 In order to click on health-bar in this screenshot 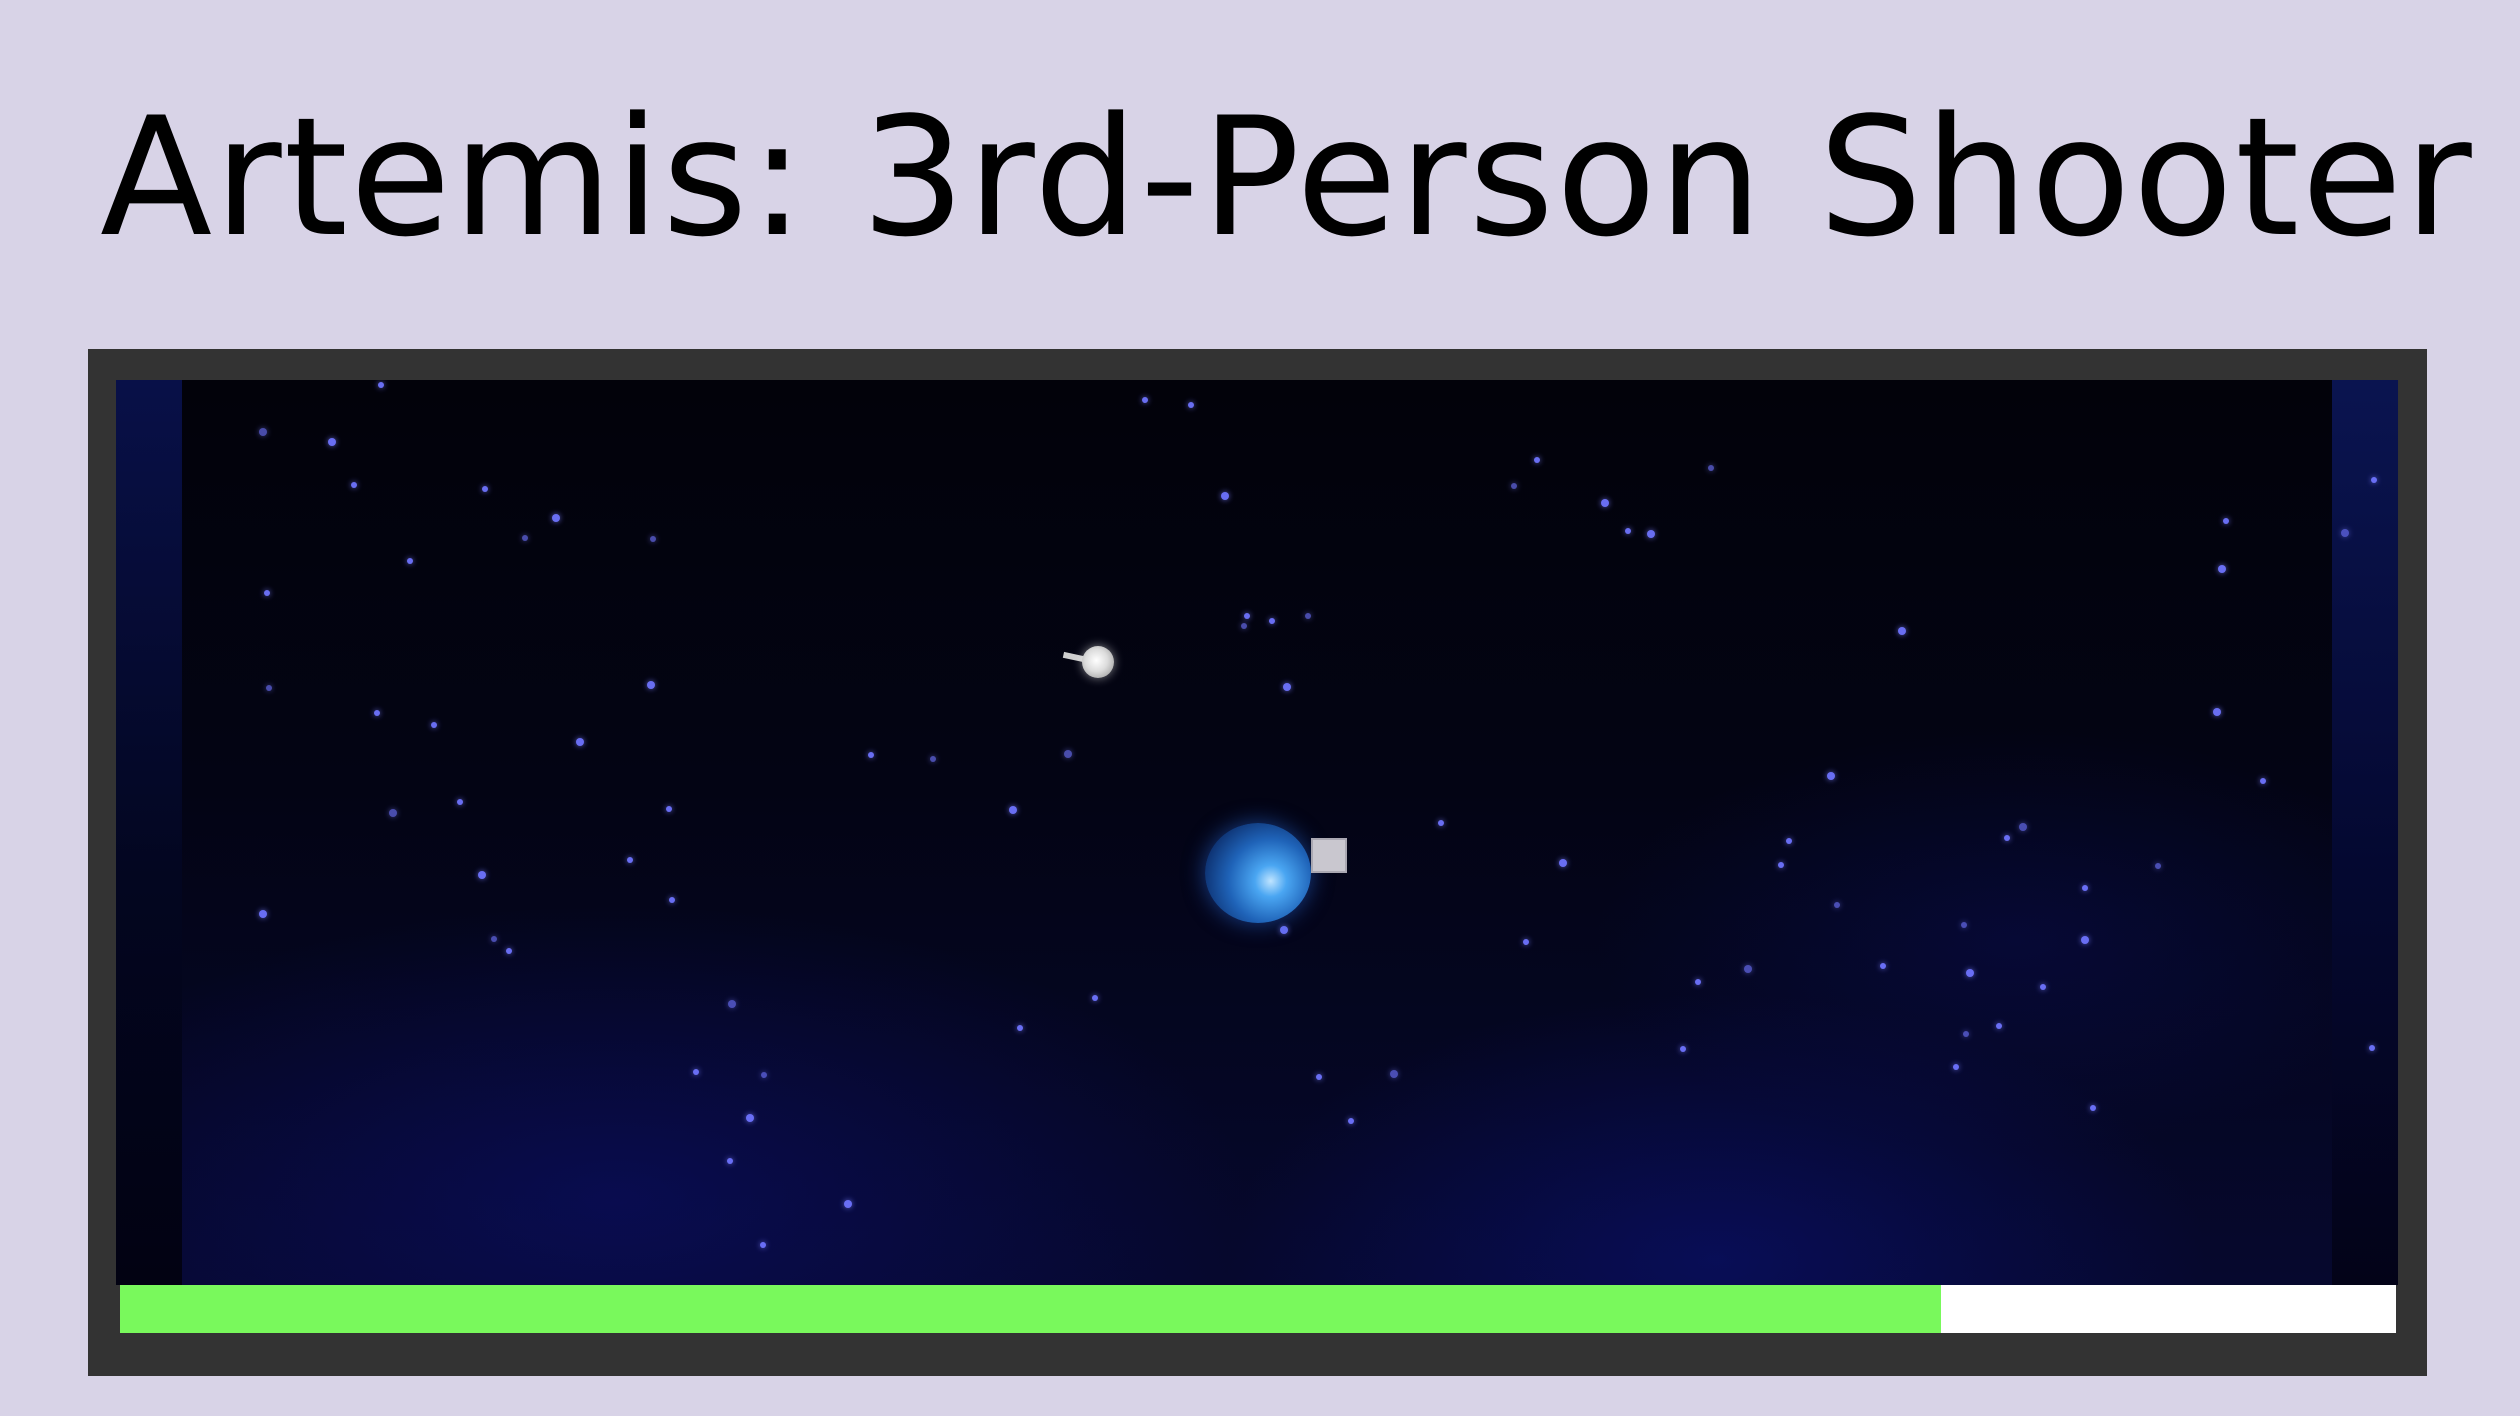, I will do `click(1258, 1309)`.